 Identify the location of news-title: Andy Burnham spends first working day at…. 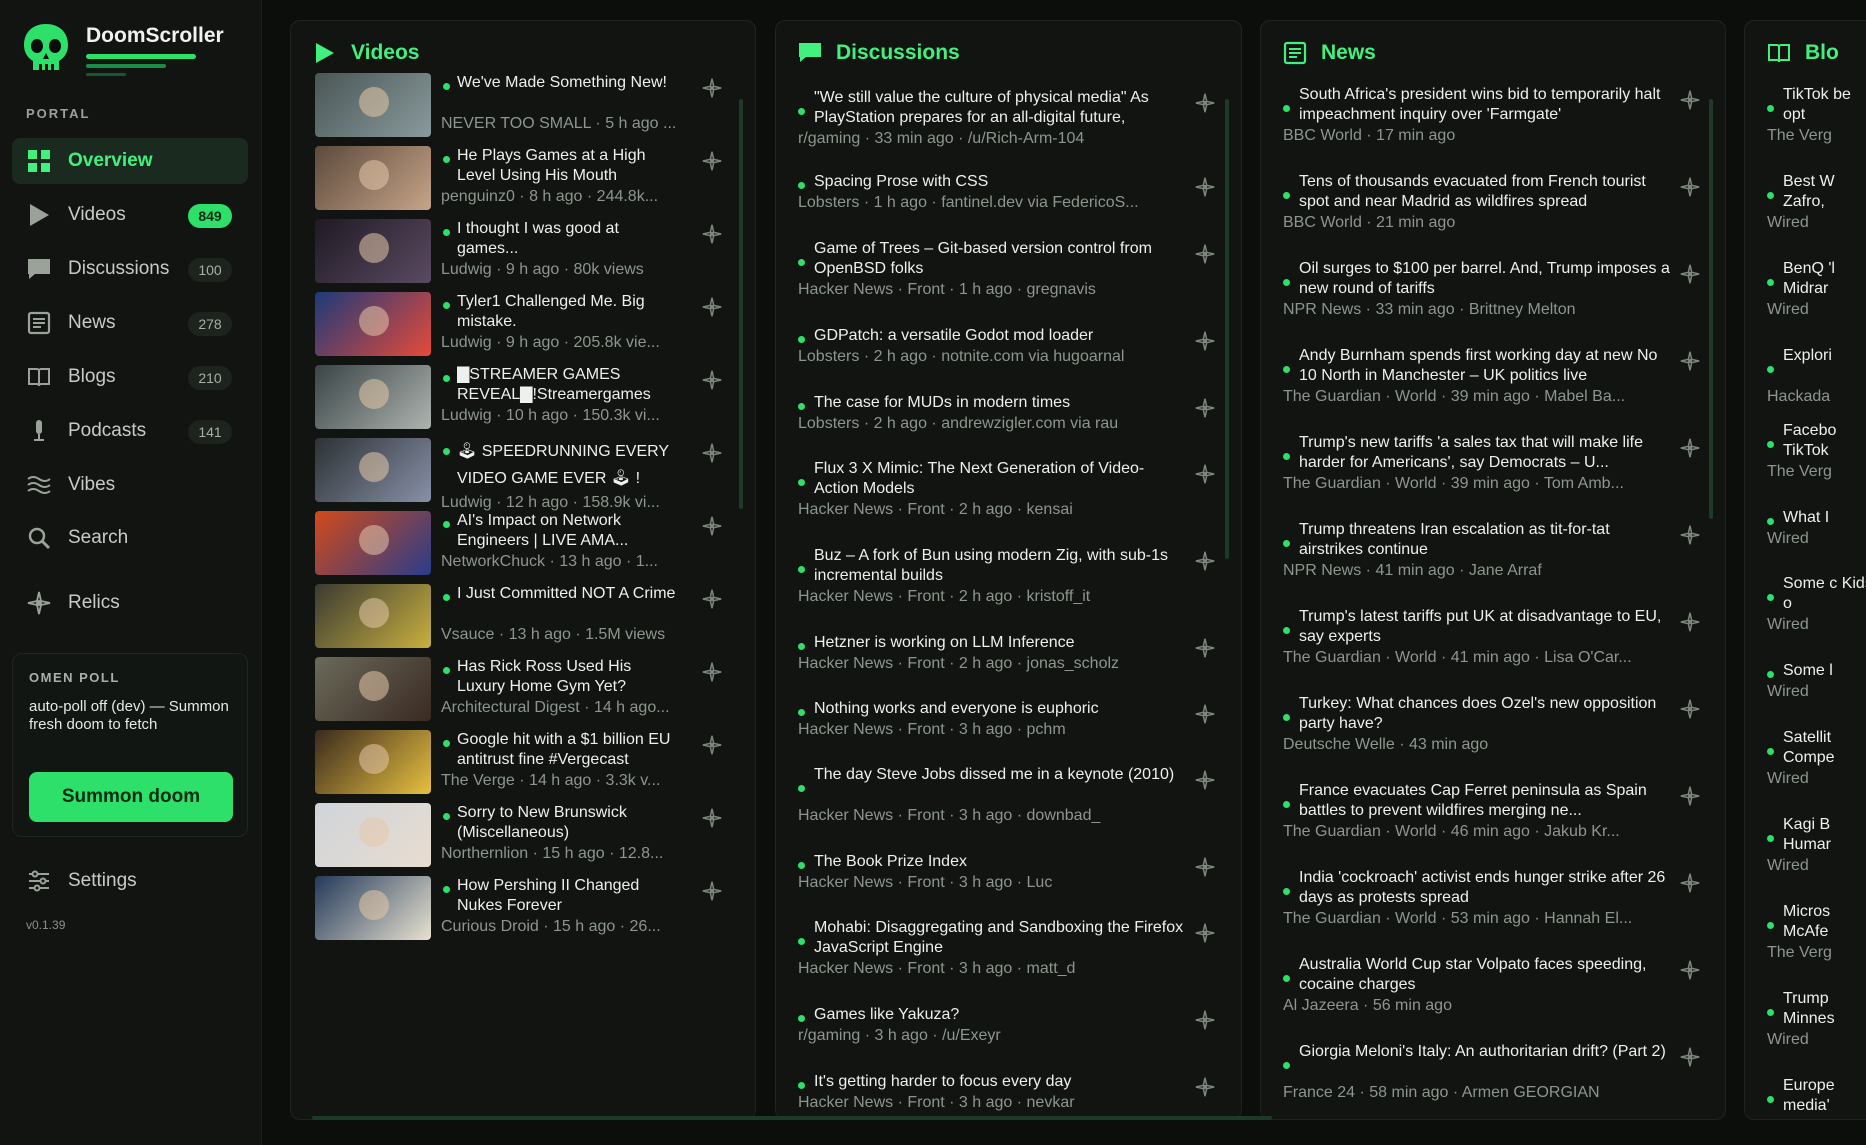
(1486, 366).